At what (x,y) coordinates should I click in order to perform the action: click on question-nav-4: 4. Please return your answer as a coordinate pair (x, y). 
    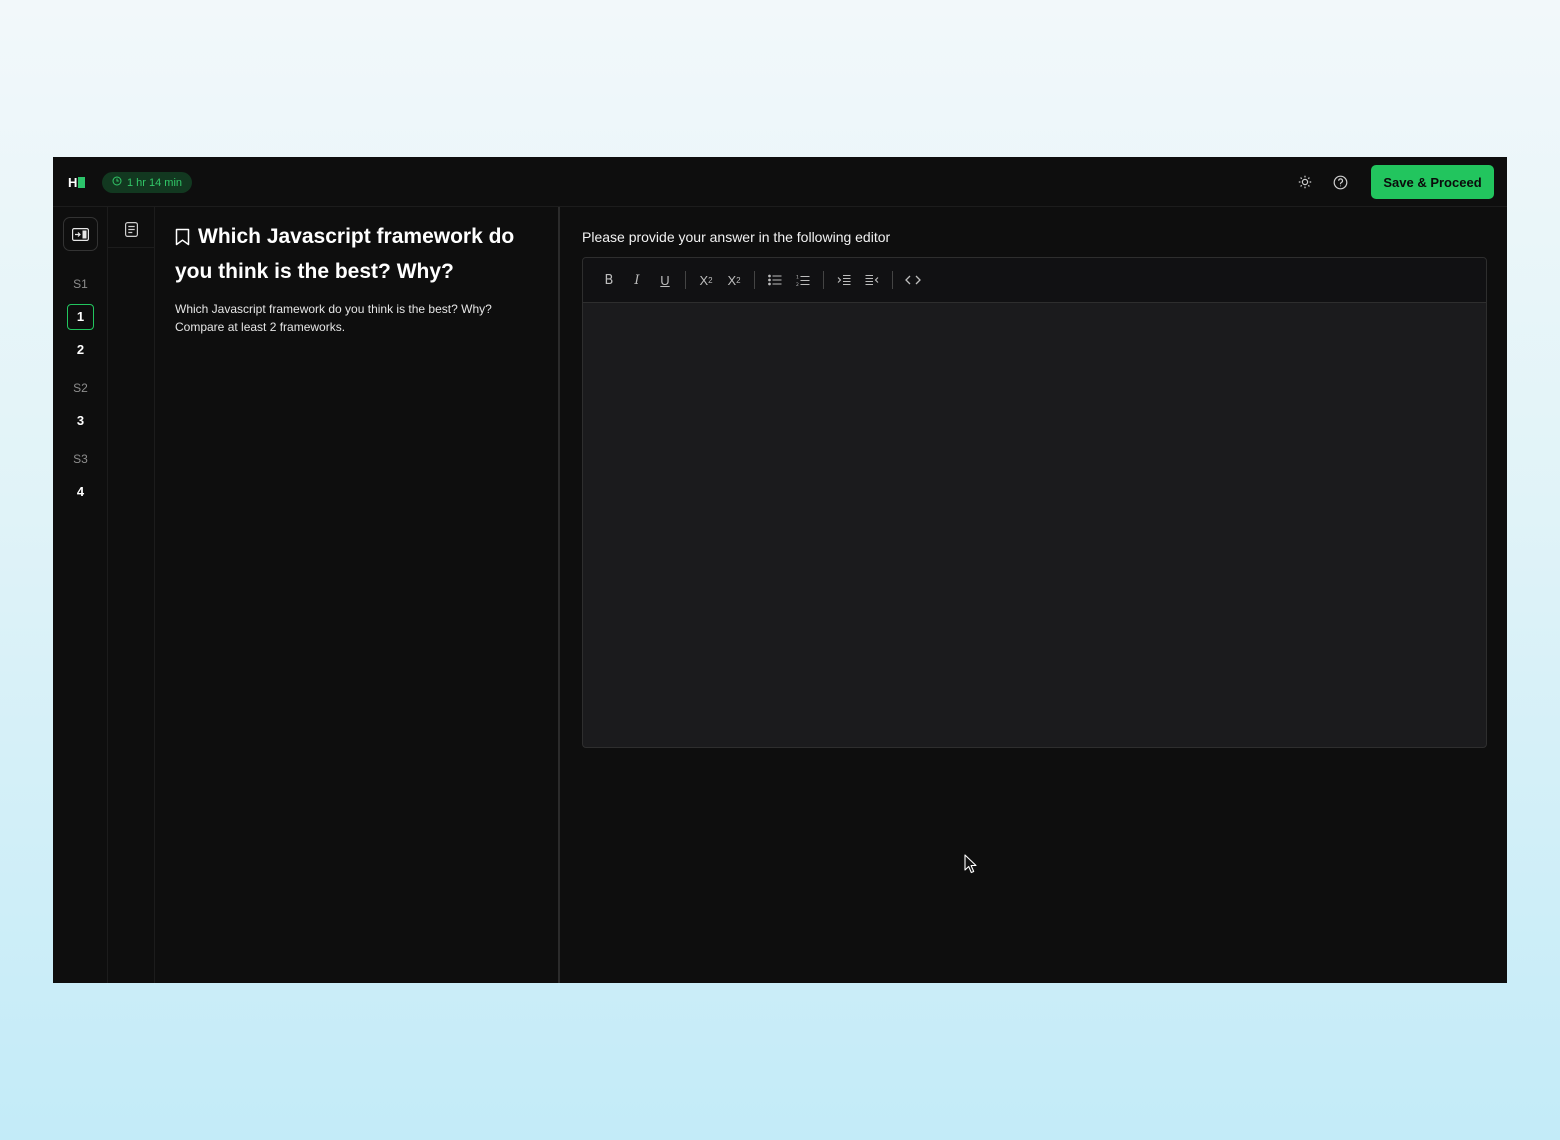
    Looking at the image, I should click on (80, 492).